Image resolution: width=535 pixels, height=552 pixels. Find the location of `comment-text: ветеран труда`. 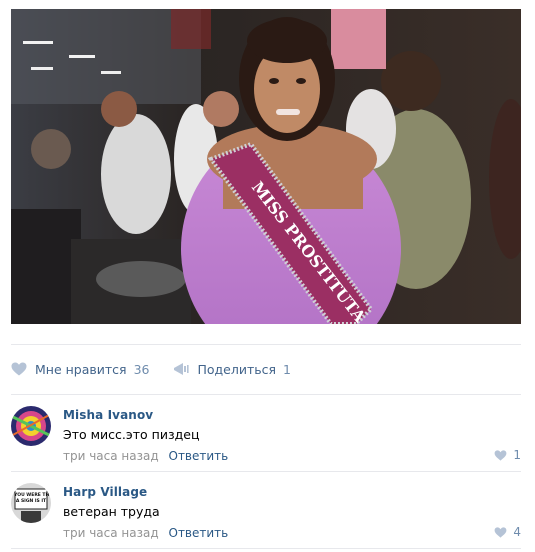

comment-text: ветеран труда is located at coordinates (111, 511).